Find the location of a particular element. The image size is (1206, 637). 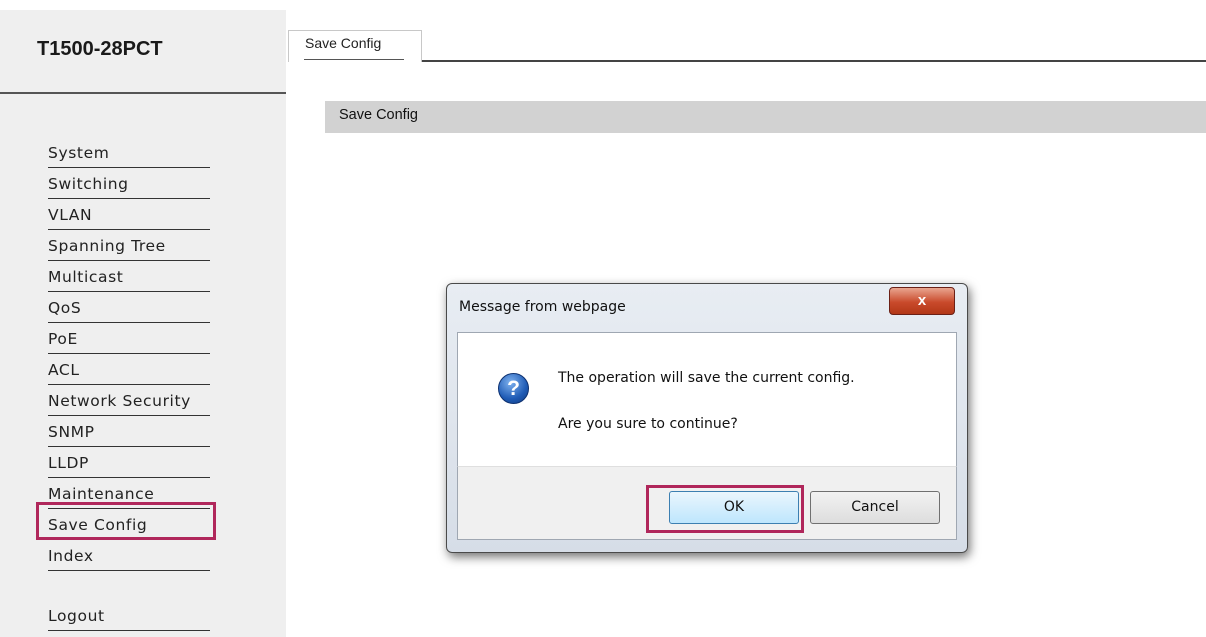

device-model-title: T1500-28PCT is located at coordinates (100, 49).